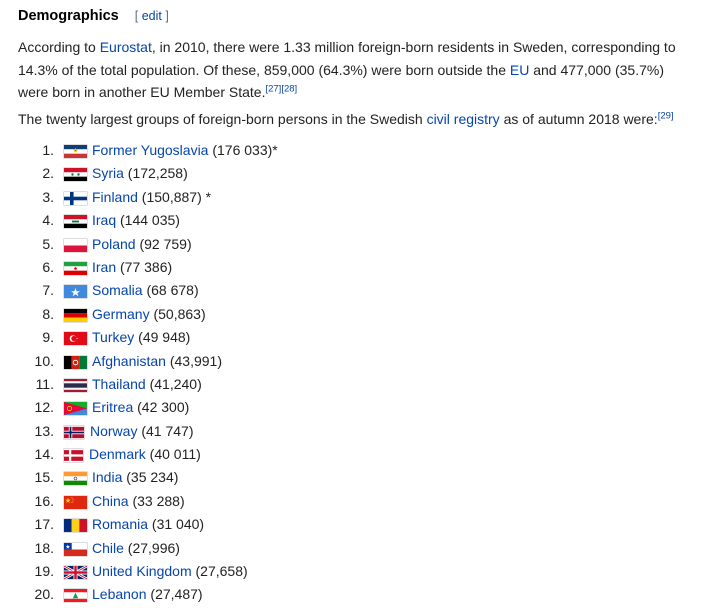  What do you see at coordinates (75, 409) in the screenshot?
I see `eritrea-flag-icon` at bounding box center [75, 409].